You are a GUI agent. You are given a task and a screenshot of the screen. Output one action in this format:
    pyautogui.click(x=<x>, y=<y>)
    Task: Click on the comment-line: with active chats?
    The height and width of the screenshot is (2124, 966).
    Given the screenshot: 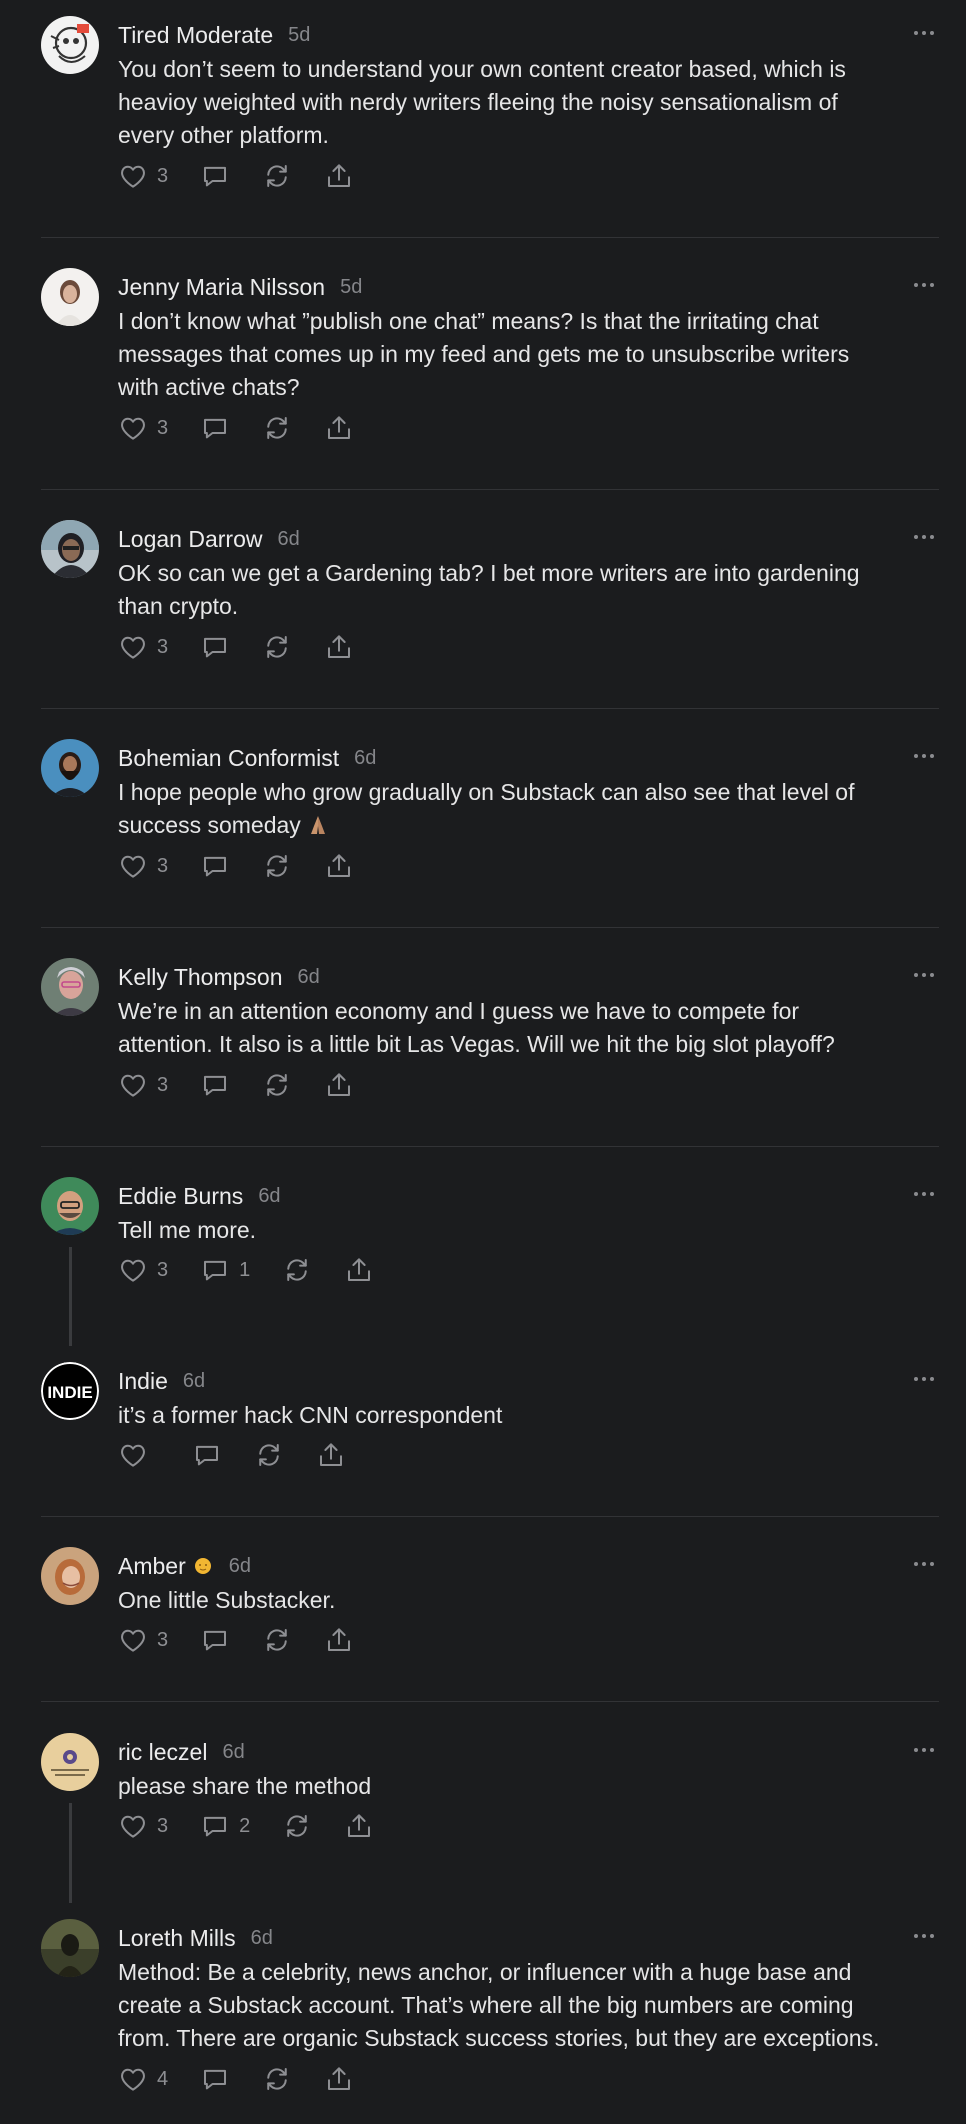 What is the action you would take?
    pyautogui.click(x=209, y=387)
    